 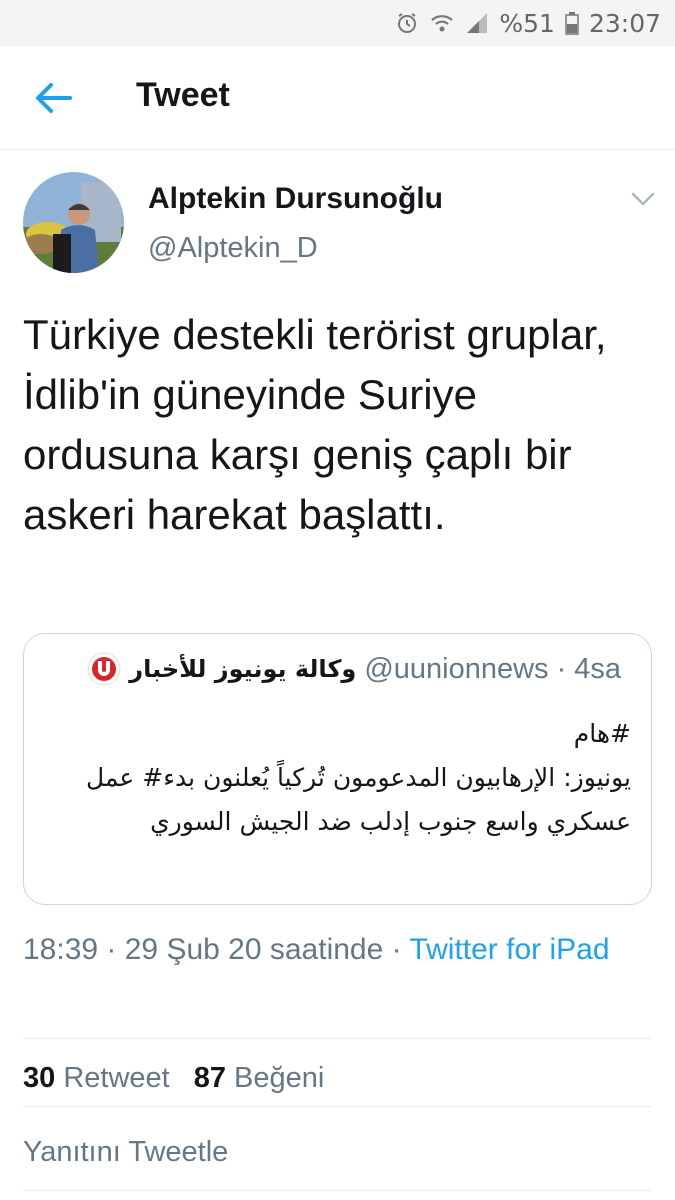 I want to click on tweet-date: 29 Şub 20 saatinde, so click(x=254, y=949).